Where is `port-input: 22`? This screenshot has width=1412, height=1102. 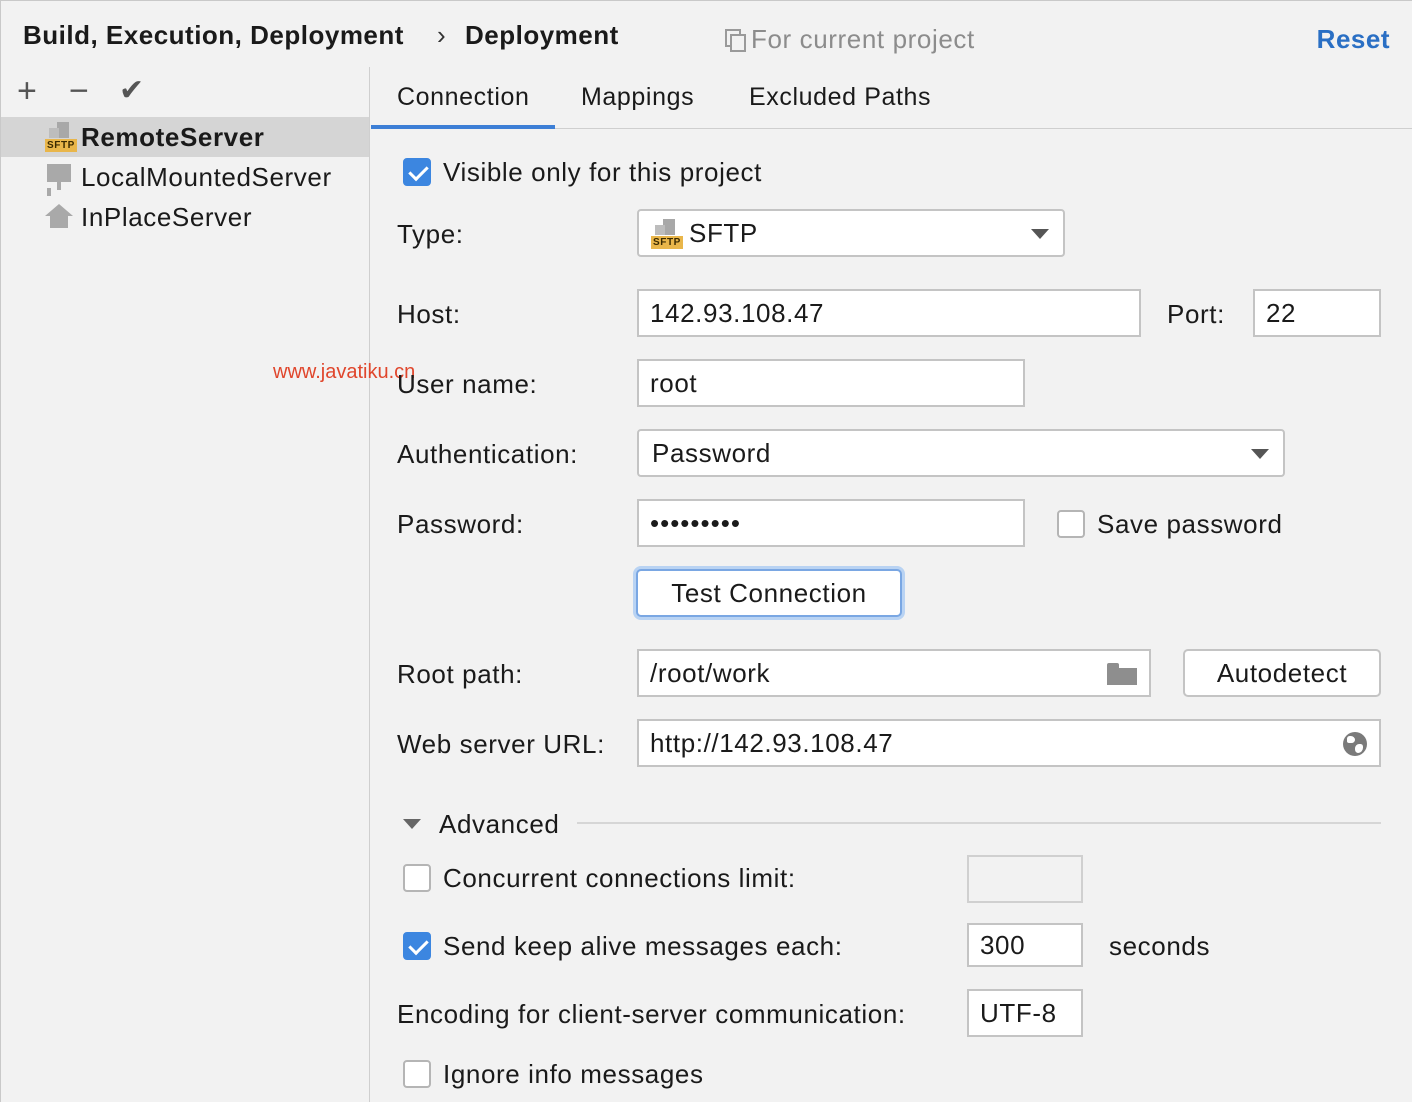 port-input: 22 is located at coordinates (1317, 313).